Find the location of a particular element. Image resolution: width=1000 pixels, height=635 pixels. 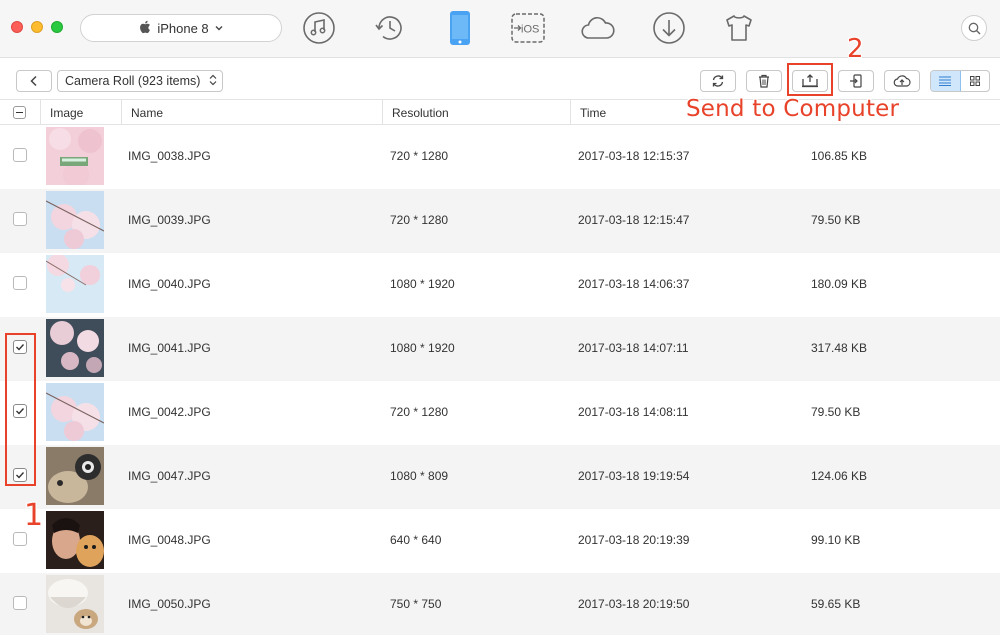

upload-cloud-button is located at coordinates (902, 81).